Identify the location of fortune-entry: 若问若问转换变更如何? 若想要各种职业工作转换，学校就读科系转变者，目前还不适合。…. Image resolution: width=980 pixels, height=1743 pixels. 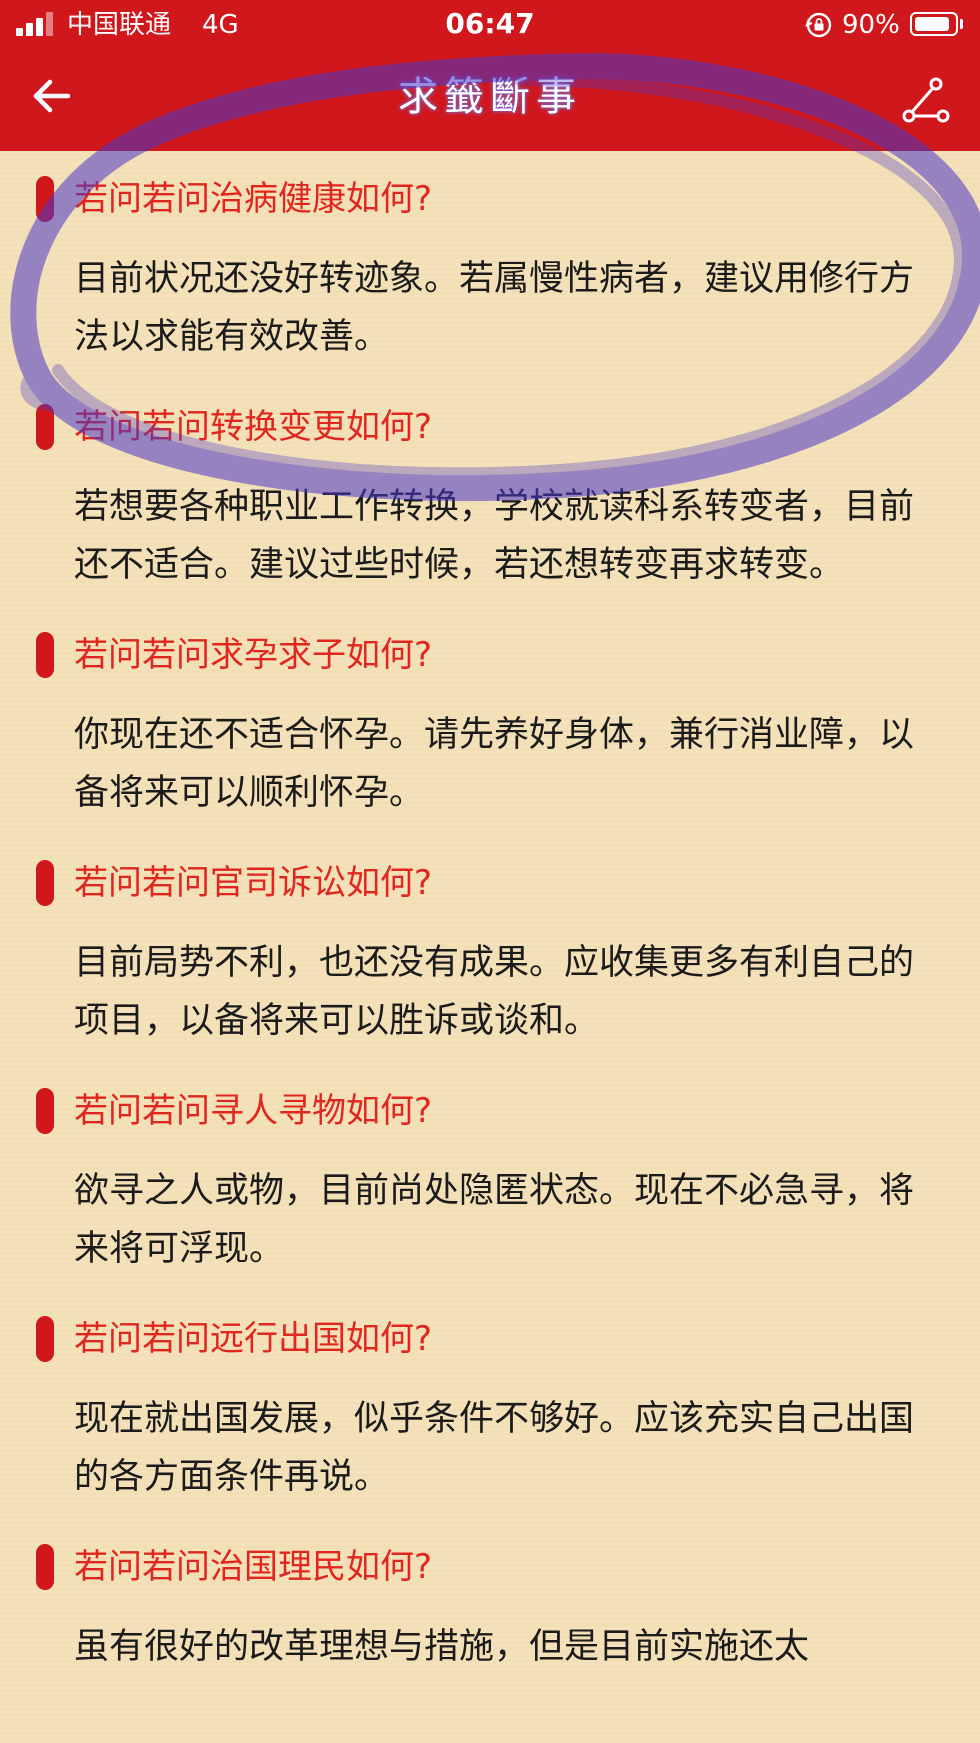
(490, 496).